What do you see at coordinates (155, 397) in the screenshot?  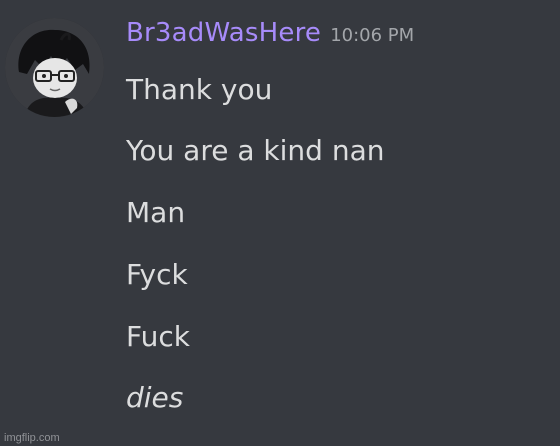 I see `message-line-italic: dies` at bounding box center [155, 397].